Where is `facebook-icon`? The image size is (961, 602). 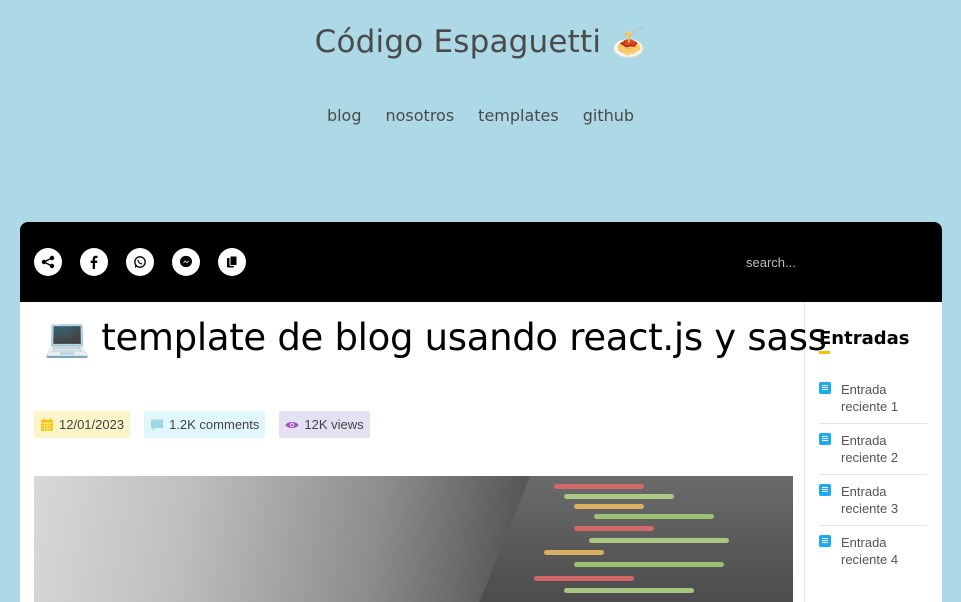 facebook-icon is located at coordinates (94, 262).